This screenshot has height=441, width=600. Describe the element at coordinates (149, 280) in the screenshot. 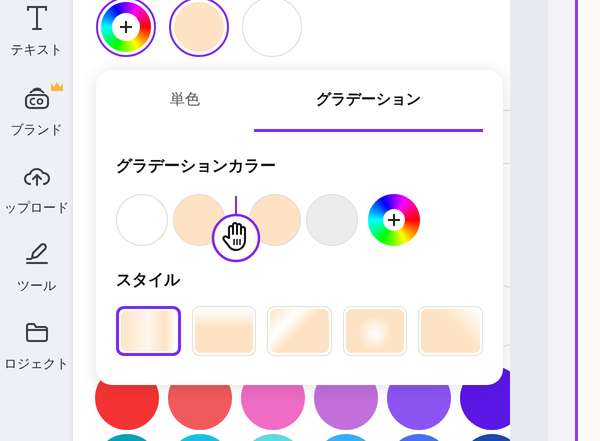

I see `section-title: スタイル` at that location.